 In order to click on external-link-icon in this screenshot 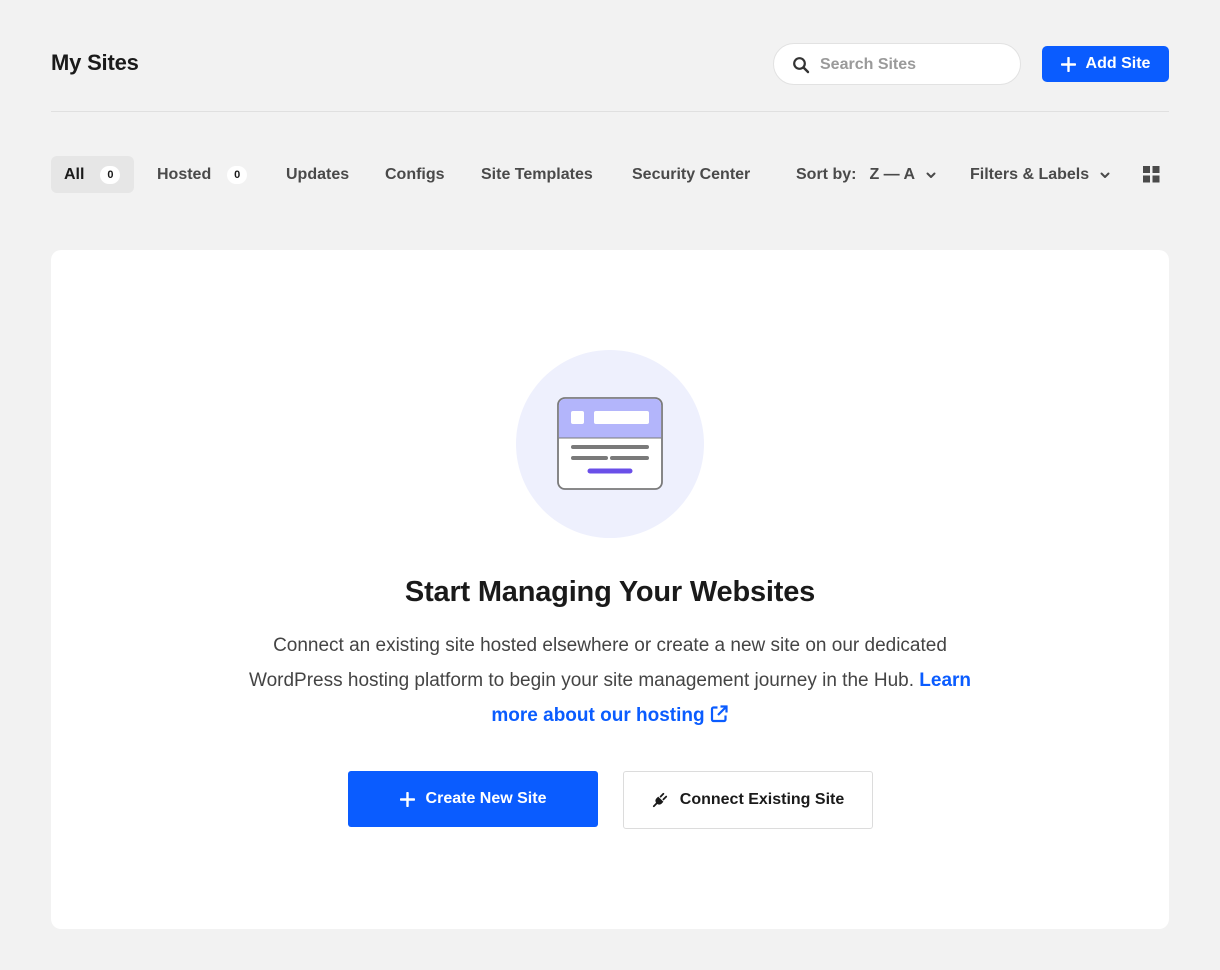, I will do `click(719, 714)`.